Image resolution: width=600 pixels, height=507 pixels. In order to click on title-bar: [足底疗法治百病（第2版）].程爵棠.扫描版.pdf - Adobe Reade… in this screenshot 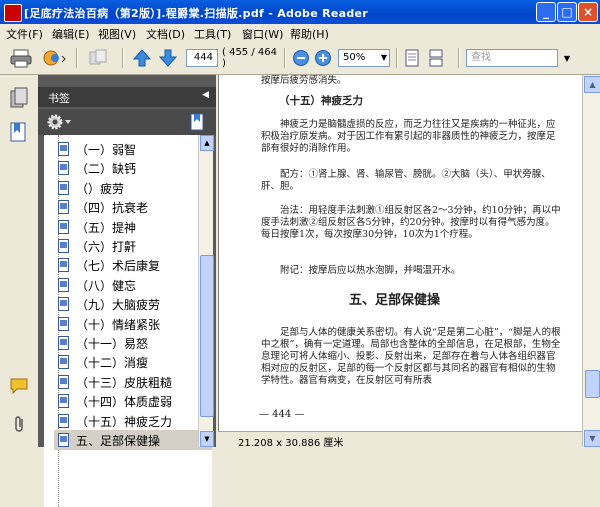, I will do `click(300, 12)`.